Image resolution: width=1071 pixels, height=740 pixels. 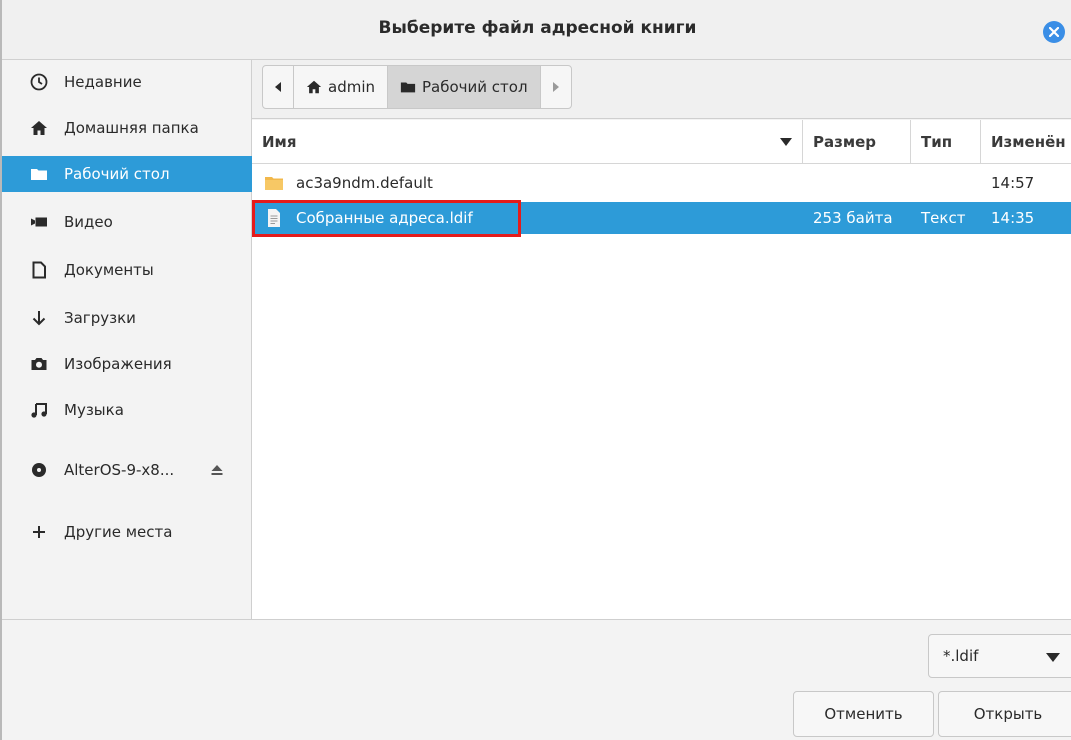 I want to click on file-type: Текст, so click(x=943, y=218).